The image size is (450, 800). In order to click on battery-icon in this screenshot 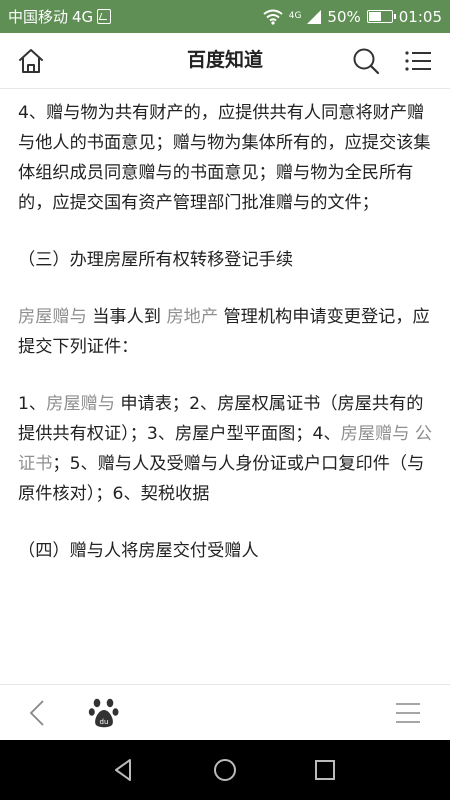, I will do `click(381, 16)`.